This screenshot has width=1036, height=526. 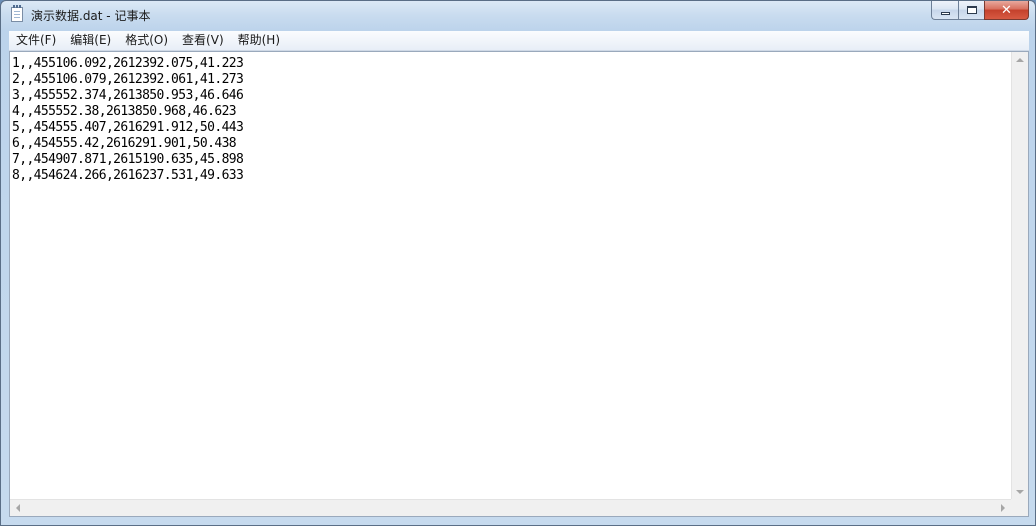 I want to click on menu-help: 帮助(H), so click(x=259, y=40).